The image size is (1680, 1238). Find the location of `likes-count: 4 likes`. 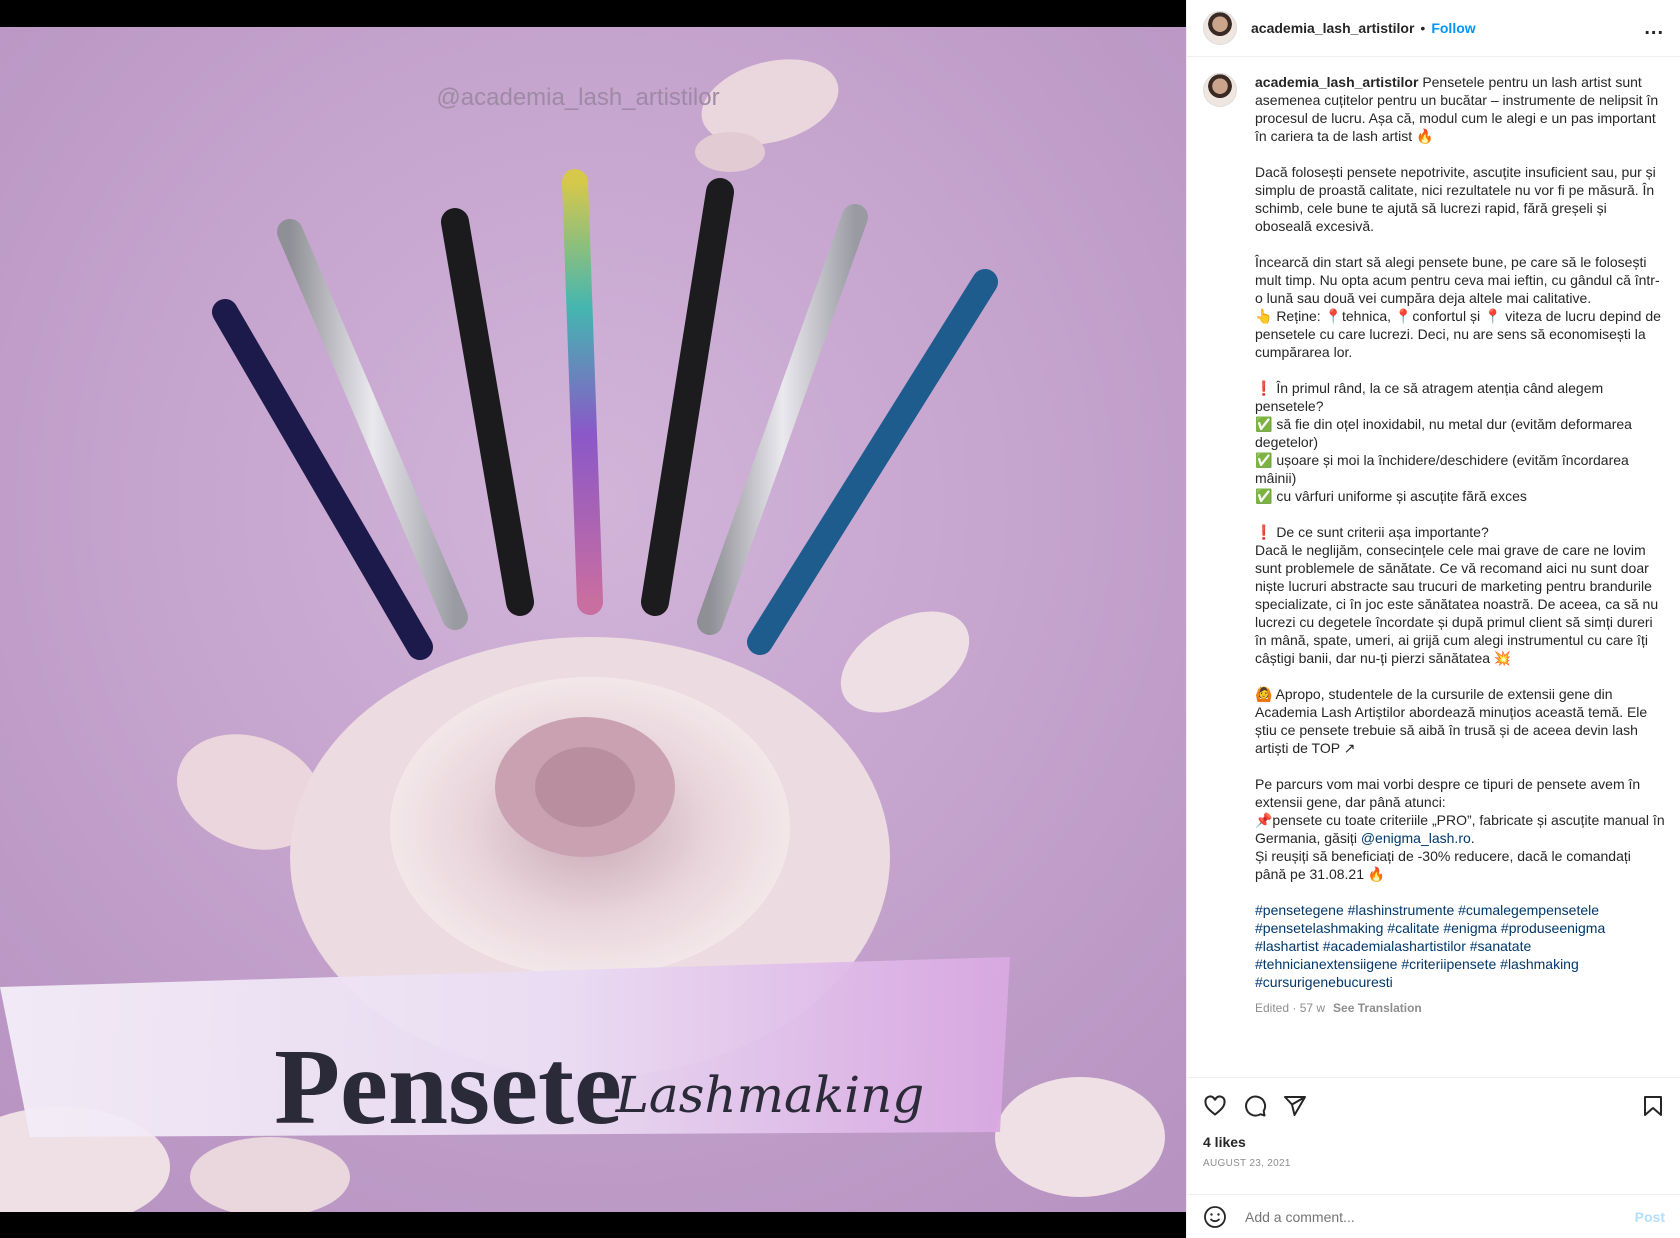

likes-count: 4 likes is located at coordinates (1434, 1142).